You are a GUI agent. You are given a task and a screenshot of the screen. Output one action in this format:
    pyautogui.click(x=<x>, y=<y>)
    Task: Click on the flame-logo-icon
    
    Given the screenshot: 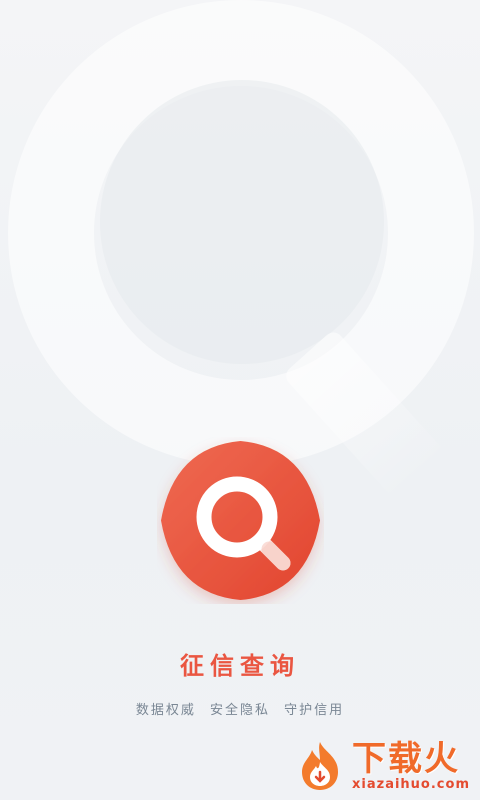 What is the action you would take?
    pyautogui.click(x=320, y=766)
    